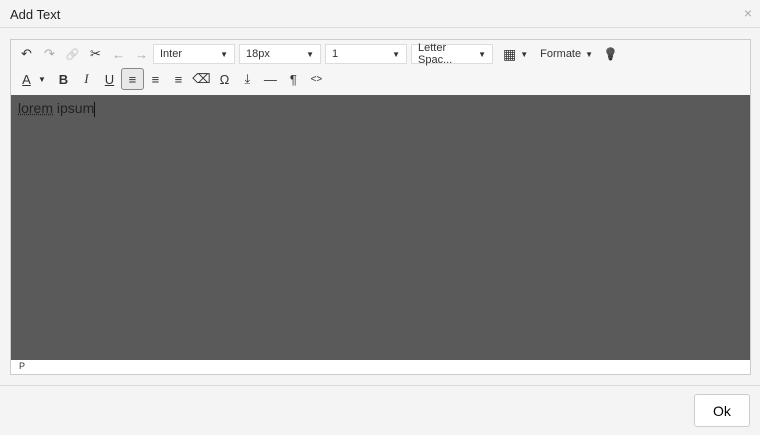 This screenshot has width=760, height=435. Describe the element at coordinates (178, 79) in the screenshot. I see `align-right-icon: ≡` at that location.